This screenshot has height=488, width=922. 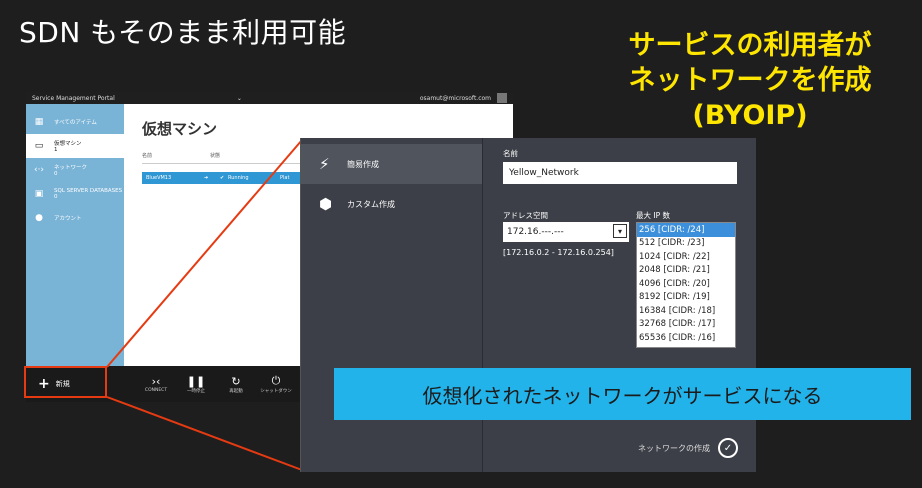 I want to click on shutdown-button: ⏻ シャットダウン, so click(x=276, y=384).